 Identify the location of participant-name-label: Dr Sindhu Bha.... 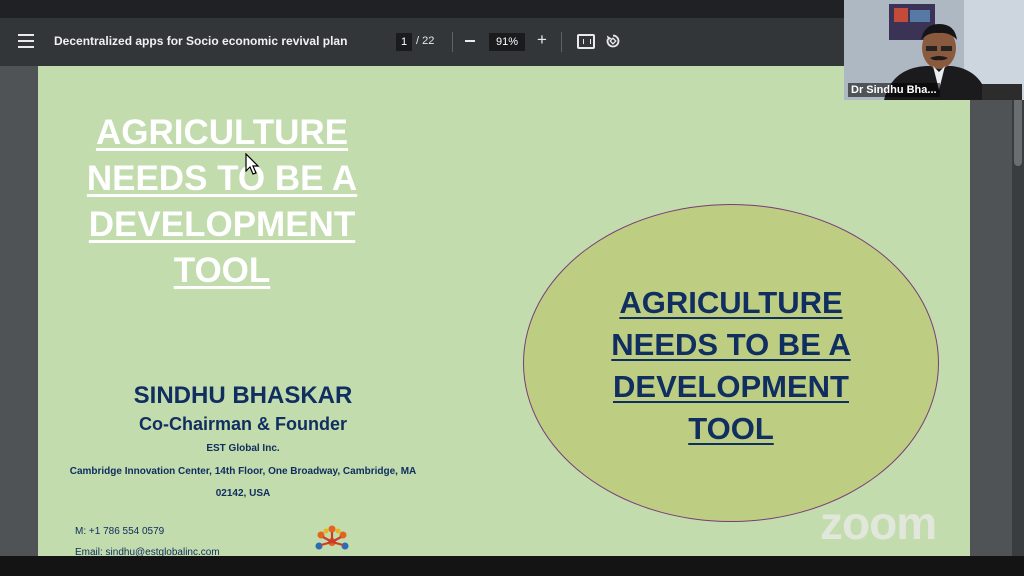
(894, 90).